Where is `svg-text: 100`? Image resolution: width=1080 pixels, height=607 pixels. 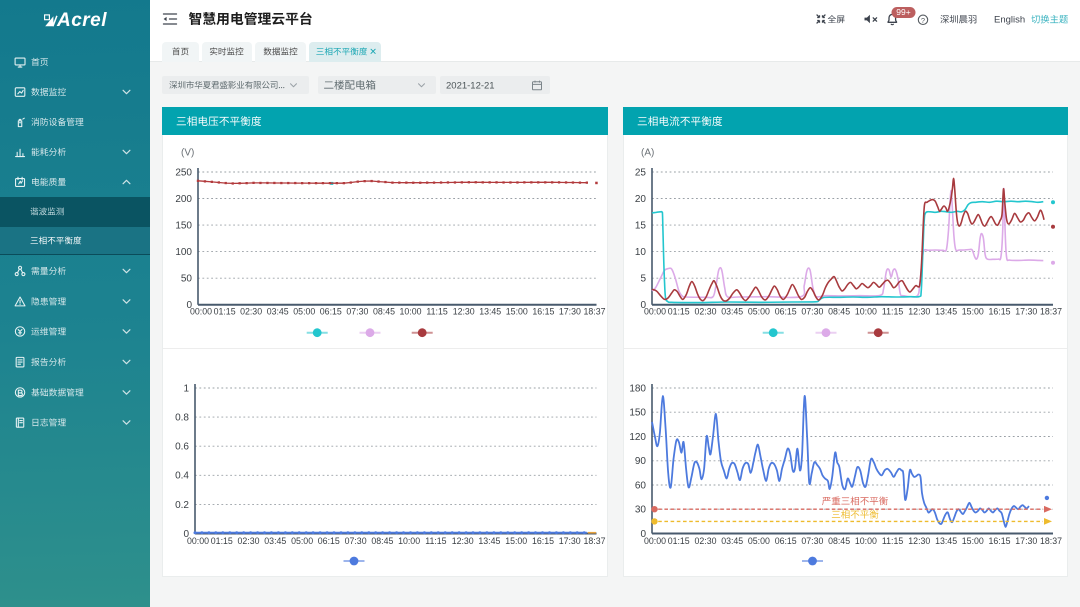
svg-text: 100 is located at coordinates (183, 252).